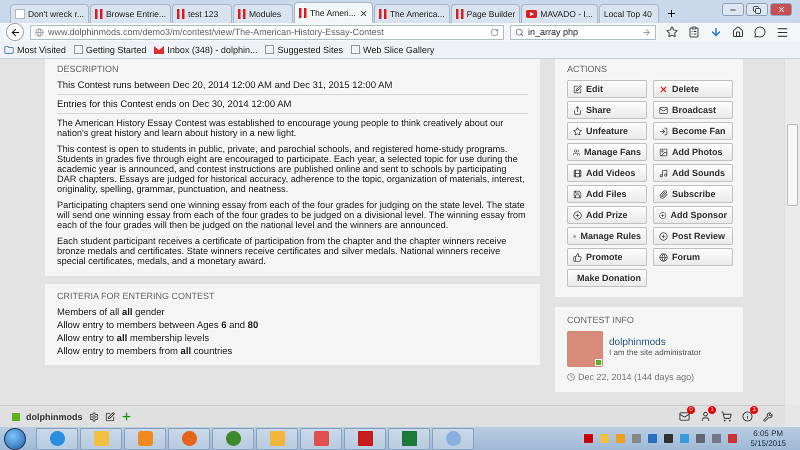 The width and height of the screenshot is (800, 450). What do you see at coordinates (693, 152) in the screenshot?
I see `action-button: Add Photos` at bounding box center [693, 152].